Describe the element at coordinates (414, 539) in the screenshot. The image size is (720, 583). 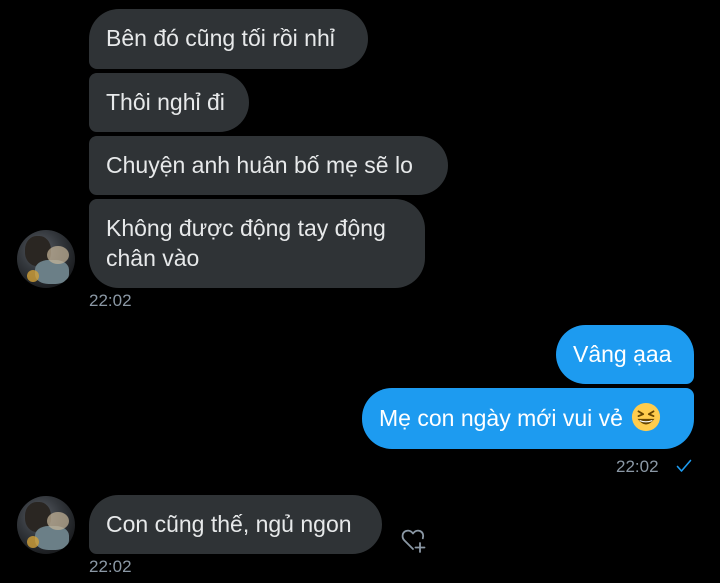
I see `add-reaction-heart-icon` at that location.